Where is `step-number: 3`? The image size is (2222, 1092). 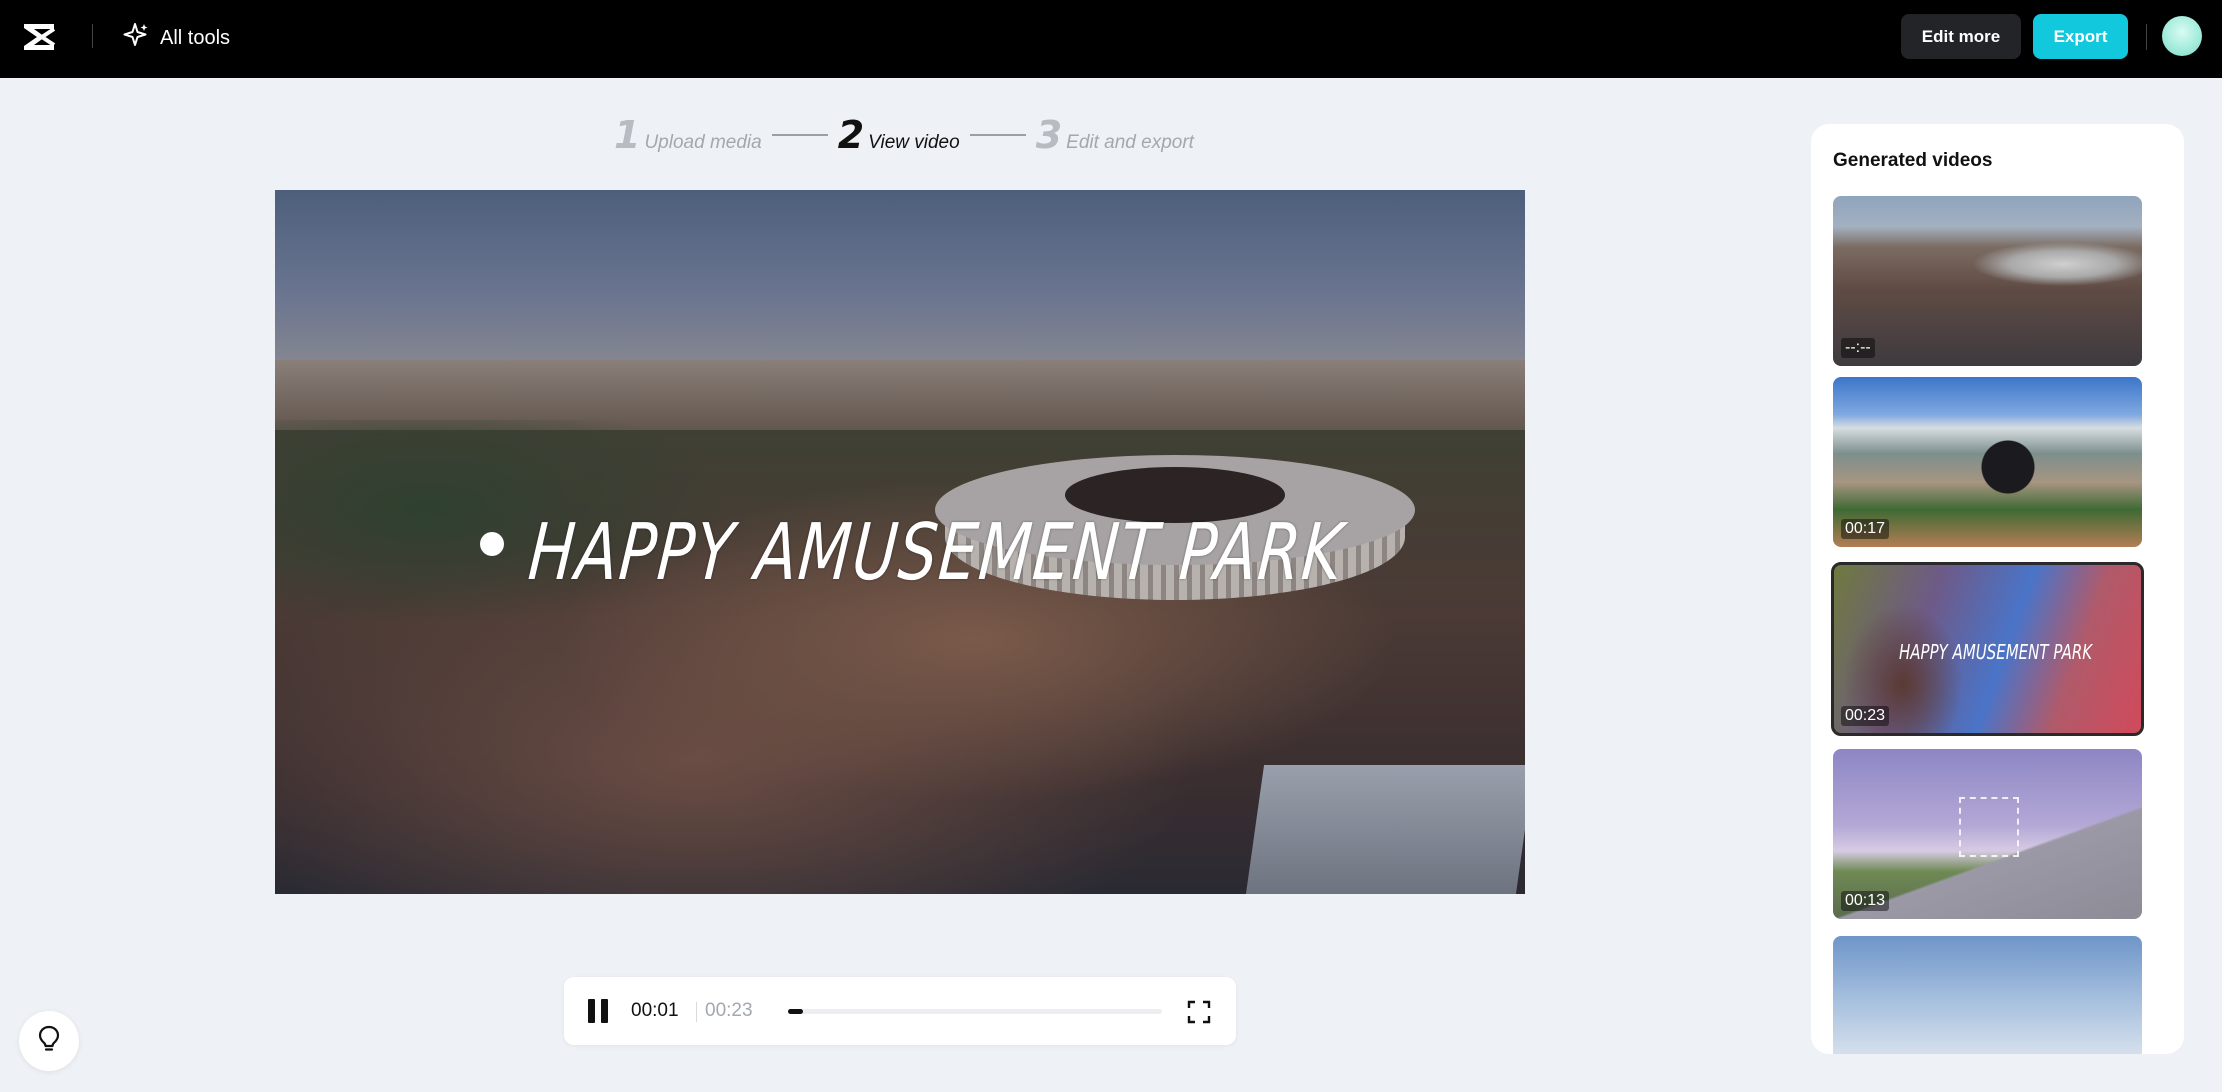
step-number: 3 is located at coordinates (1049, 135).